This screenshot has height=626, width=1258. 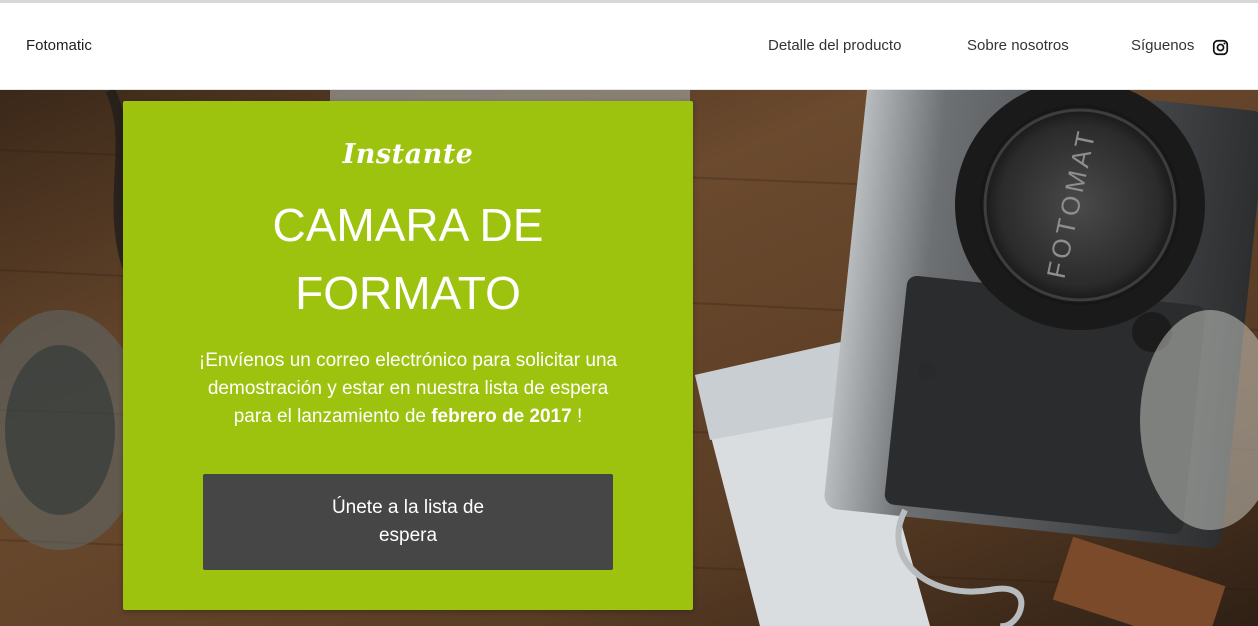 I want to click on brand-logo-text: Fotomatic, so click(x=59, y=45).